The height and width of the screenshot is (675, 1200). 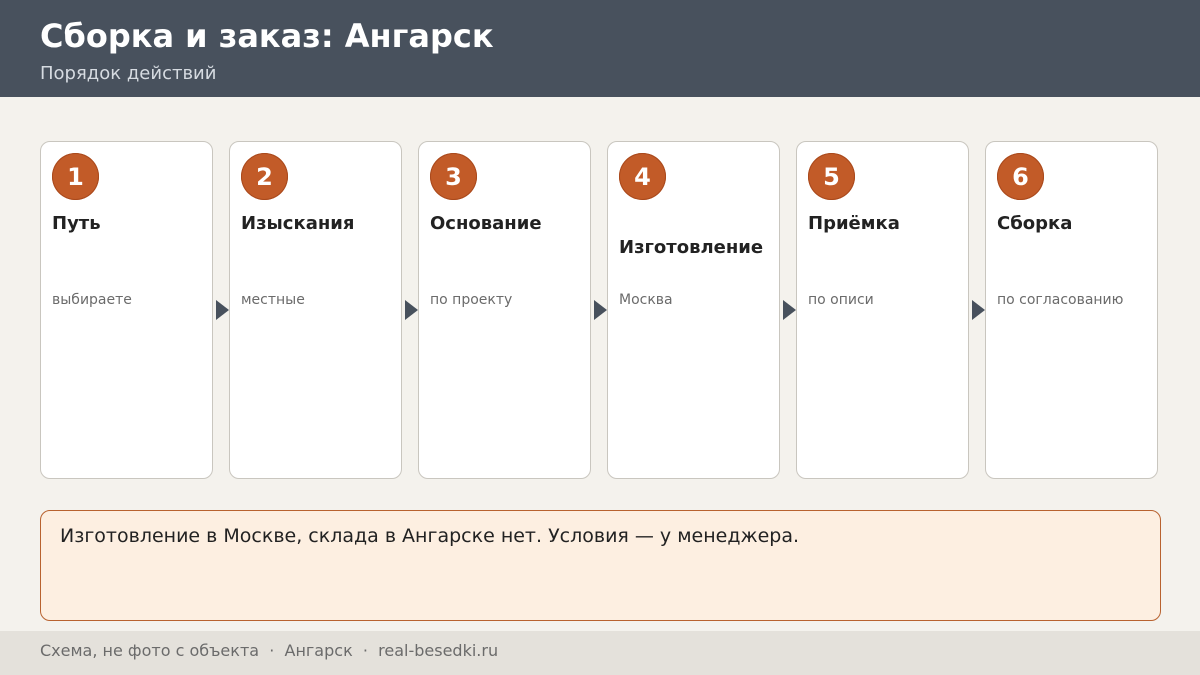 I want to click on step-title: Путь, so click(x=76, y=223).